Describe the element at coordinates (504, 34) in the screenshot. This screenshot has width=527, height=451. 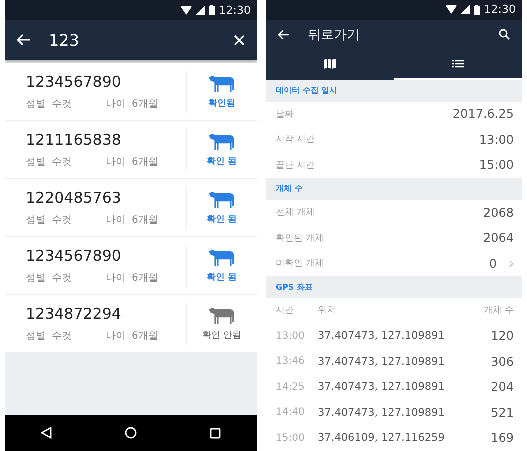
I see `search-icon` at that location.